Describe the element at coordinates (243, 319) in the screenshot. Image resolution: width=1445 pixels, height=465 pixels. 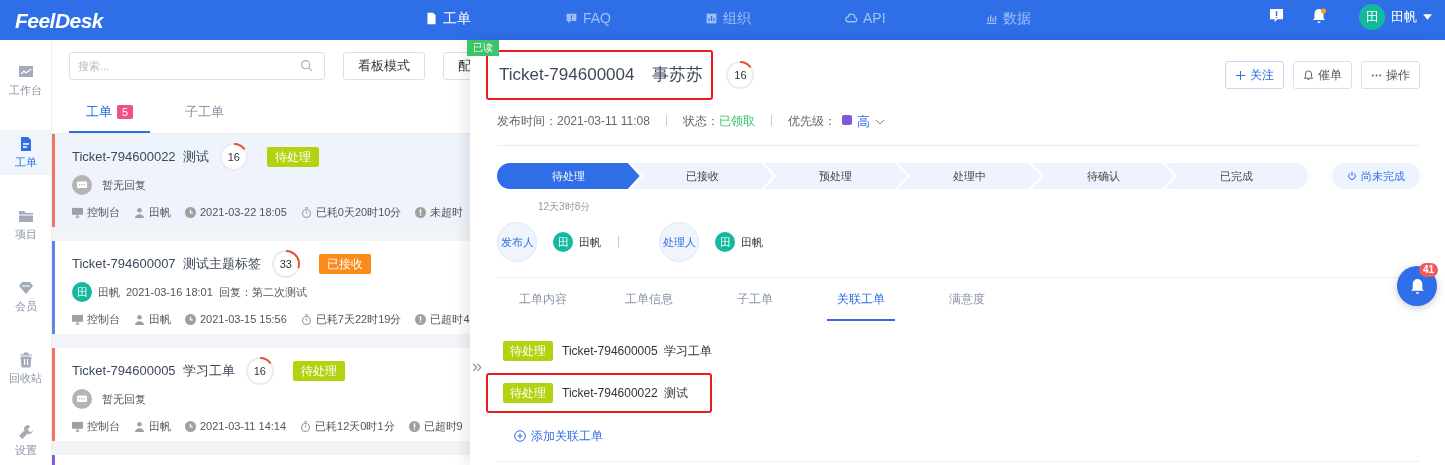
I see `ticket-time: 2021-03-15 15:56` at that location.